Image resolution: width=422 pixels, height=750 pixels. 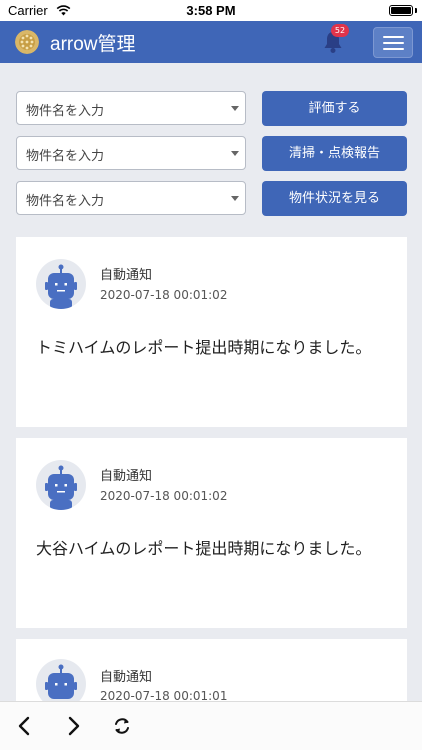 What do you see at coordinates (211, 725) in the screenshot?
I see `browser-toolbar` at bounding box center [211, 725].